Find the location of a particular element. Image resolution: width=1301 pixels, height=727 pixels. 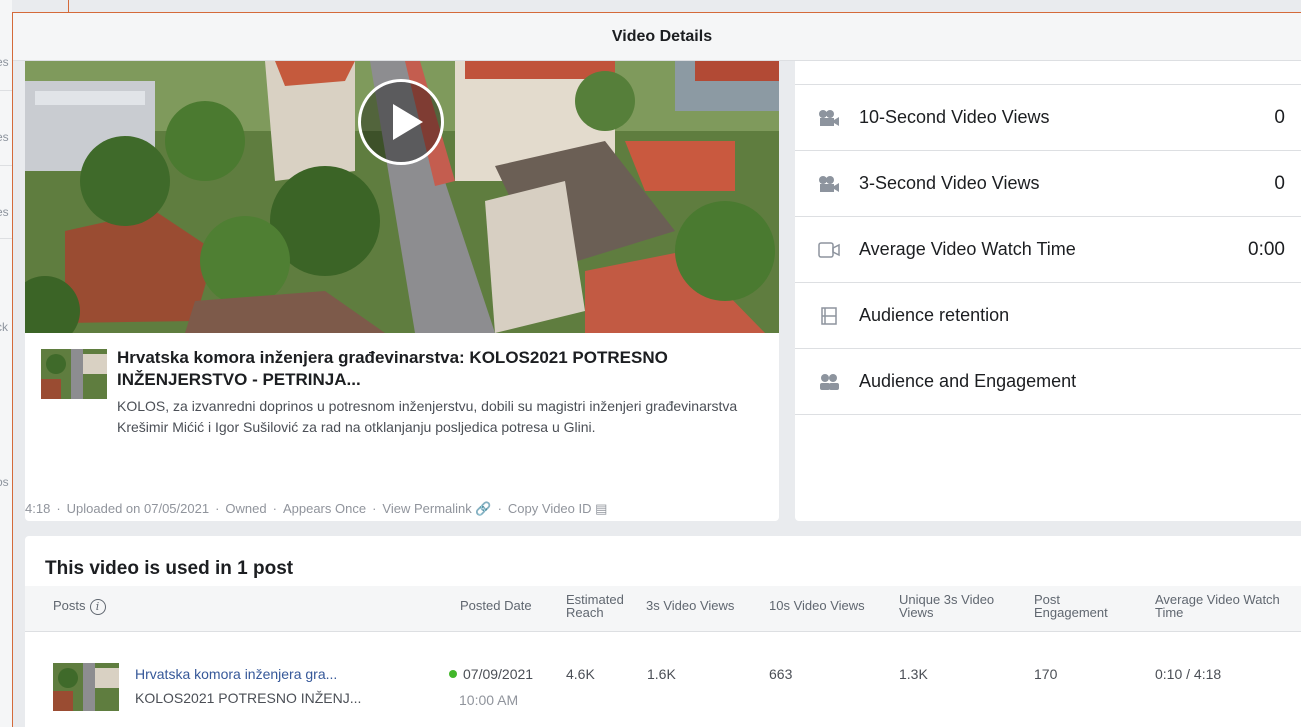

copy-video-id-link: Copy Video ID ▤ is located at coordinates (558, 508).